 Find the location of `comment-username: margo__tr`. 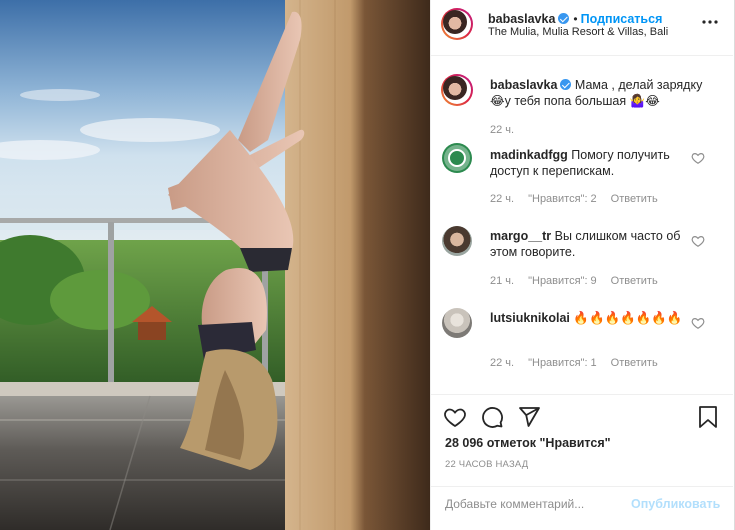

comment-username: margo__tr is located at coordinates (520, 236).